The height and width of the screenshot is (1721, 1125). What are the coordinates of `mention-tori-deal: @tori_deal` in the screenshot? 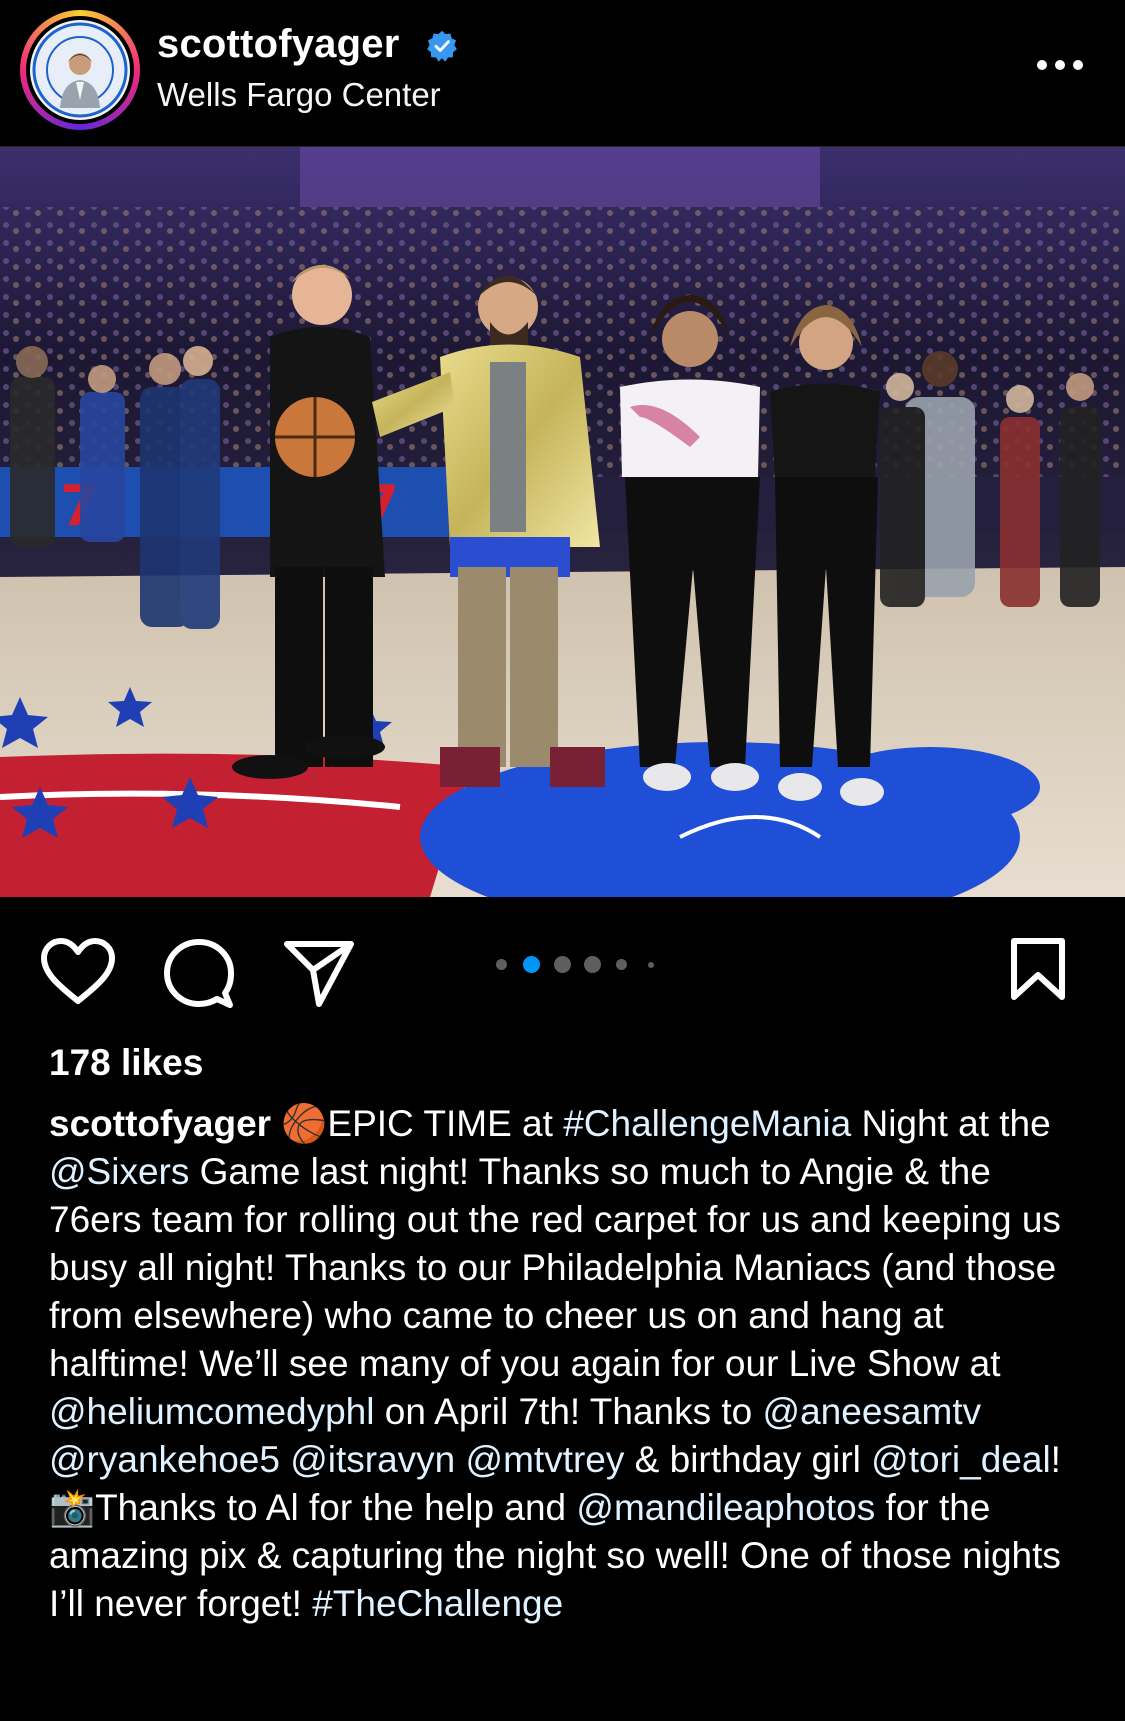 It's located at (961, 1459).